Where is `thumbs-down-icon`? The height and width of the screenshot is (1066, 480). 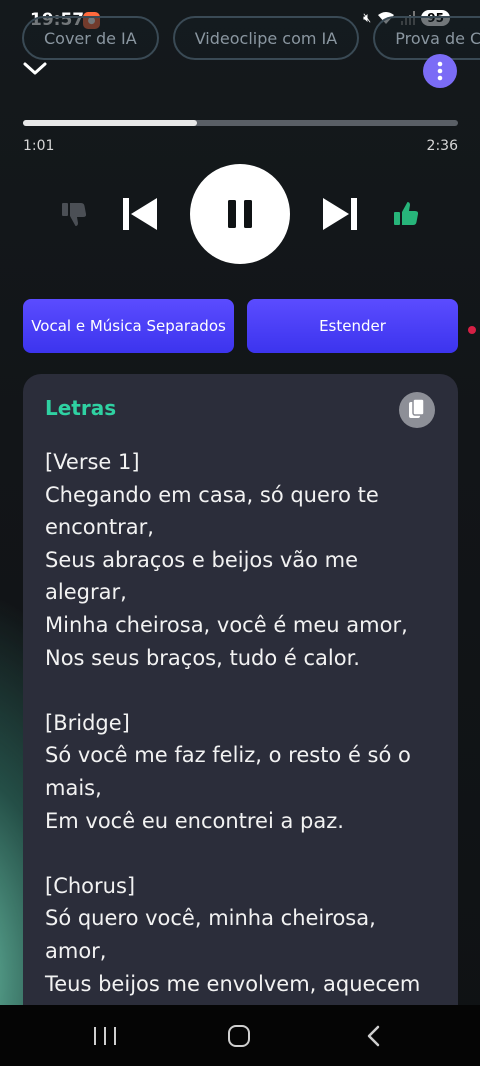 thumbs-down-icon is located at coordinates (74, 214).